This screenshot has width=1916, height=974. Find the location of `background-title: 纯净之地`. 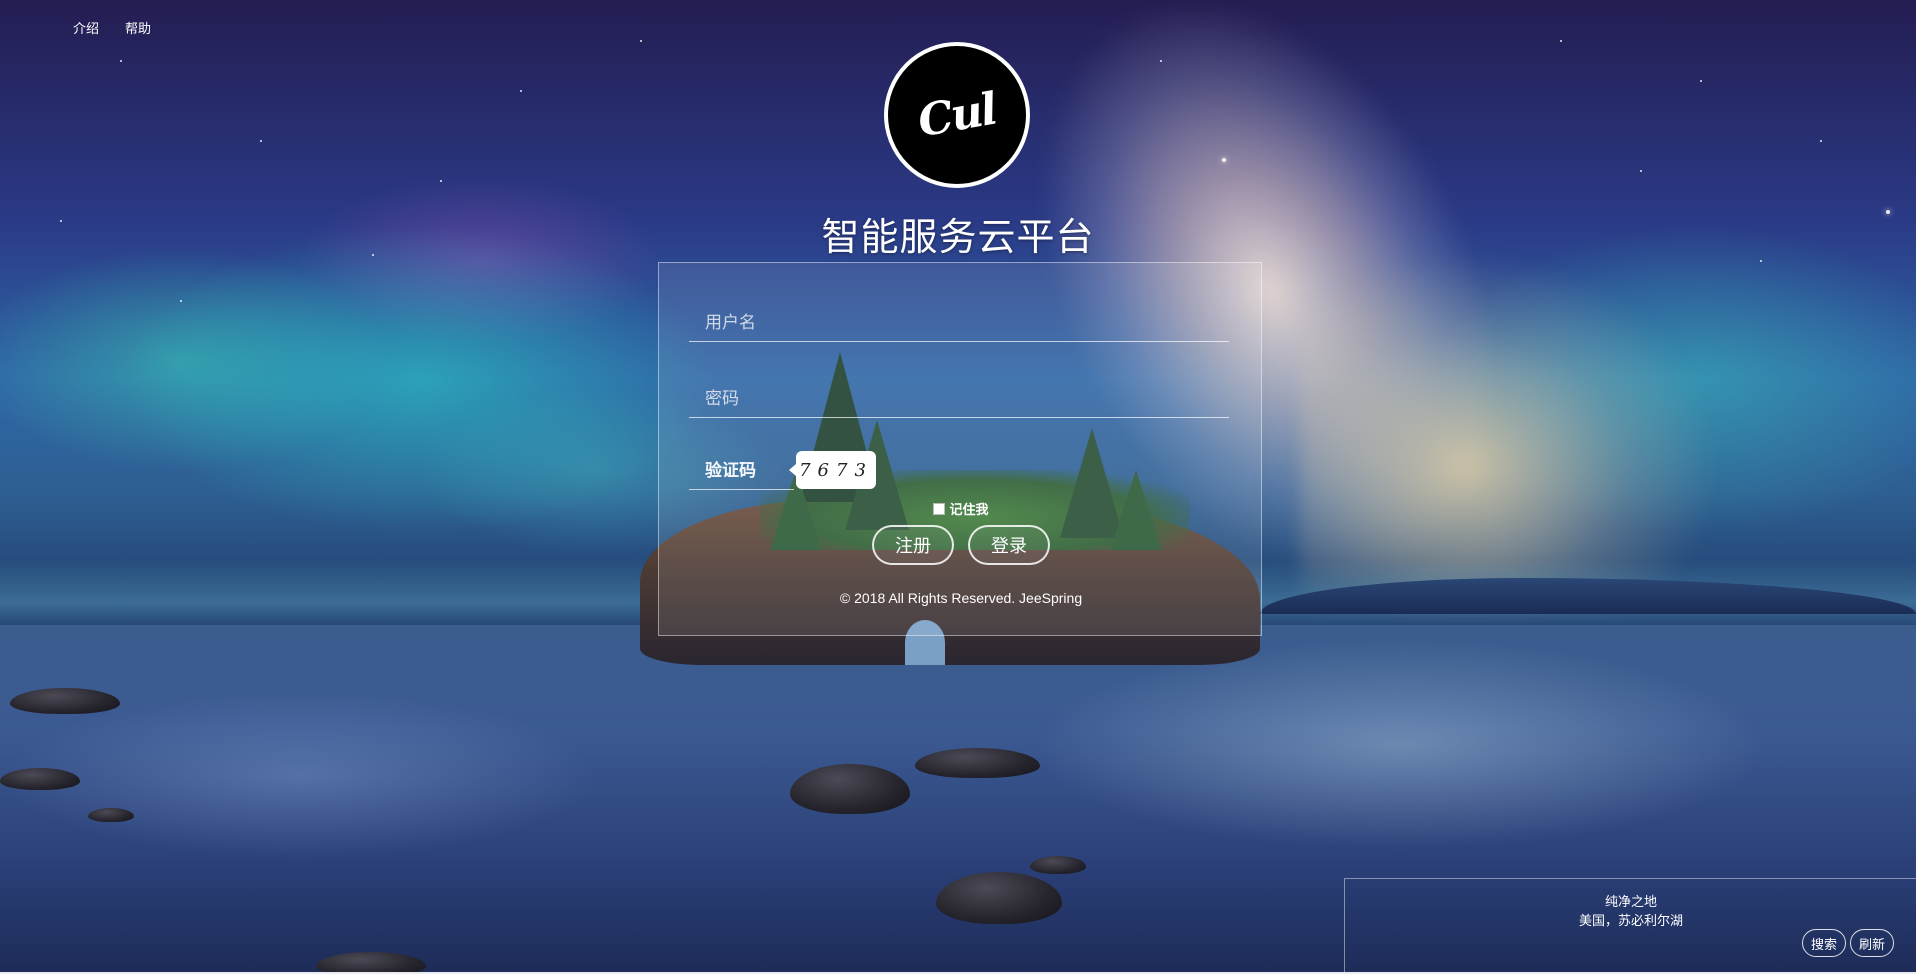

background-title: 纯净之地 is located at coordinates (1630, 901).